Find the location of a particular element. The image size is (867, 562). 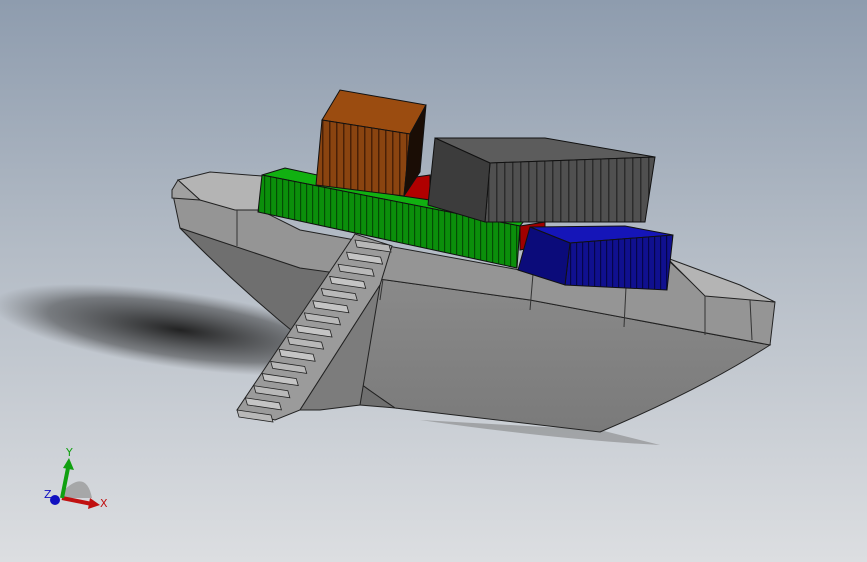

y-axis-label: Y is located at coordinates (69, 452).